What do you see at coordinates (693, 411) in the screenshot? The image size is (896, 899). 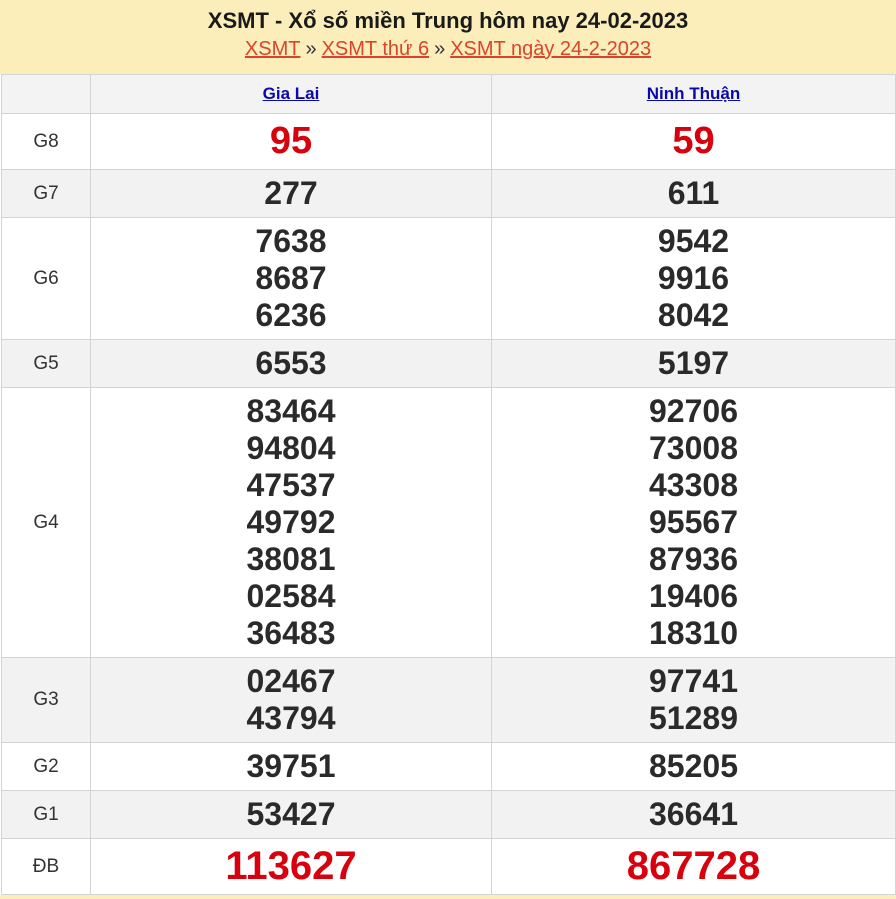 I see `prize-number: 92706` at bounding box center [693, 411].